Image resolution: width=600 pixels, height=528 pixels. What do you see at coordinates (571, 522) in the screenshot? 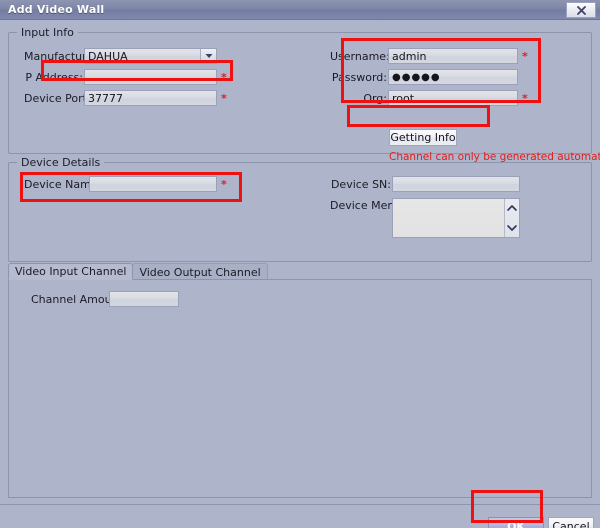
I see `cancel-button: Cancel` at bounding box center [571, 522].